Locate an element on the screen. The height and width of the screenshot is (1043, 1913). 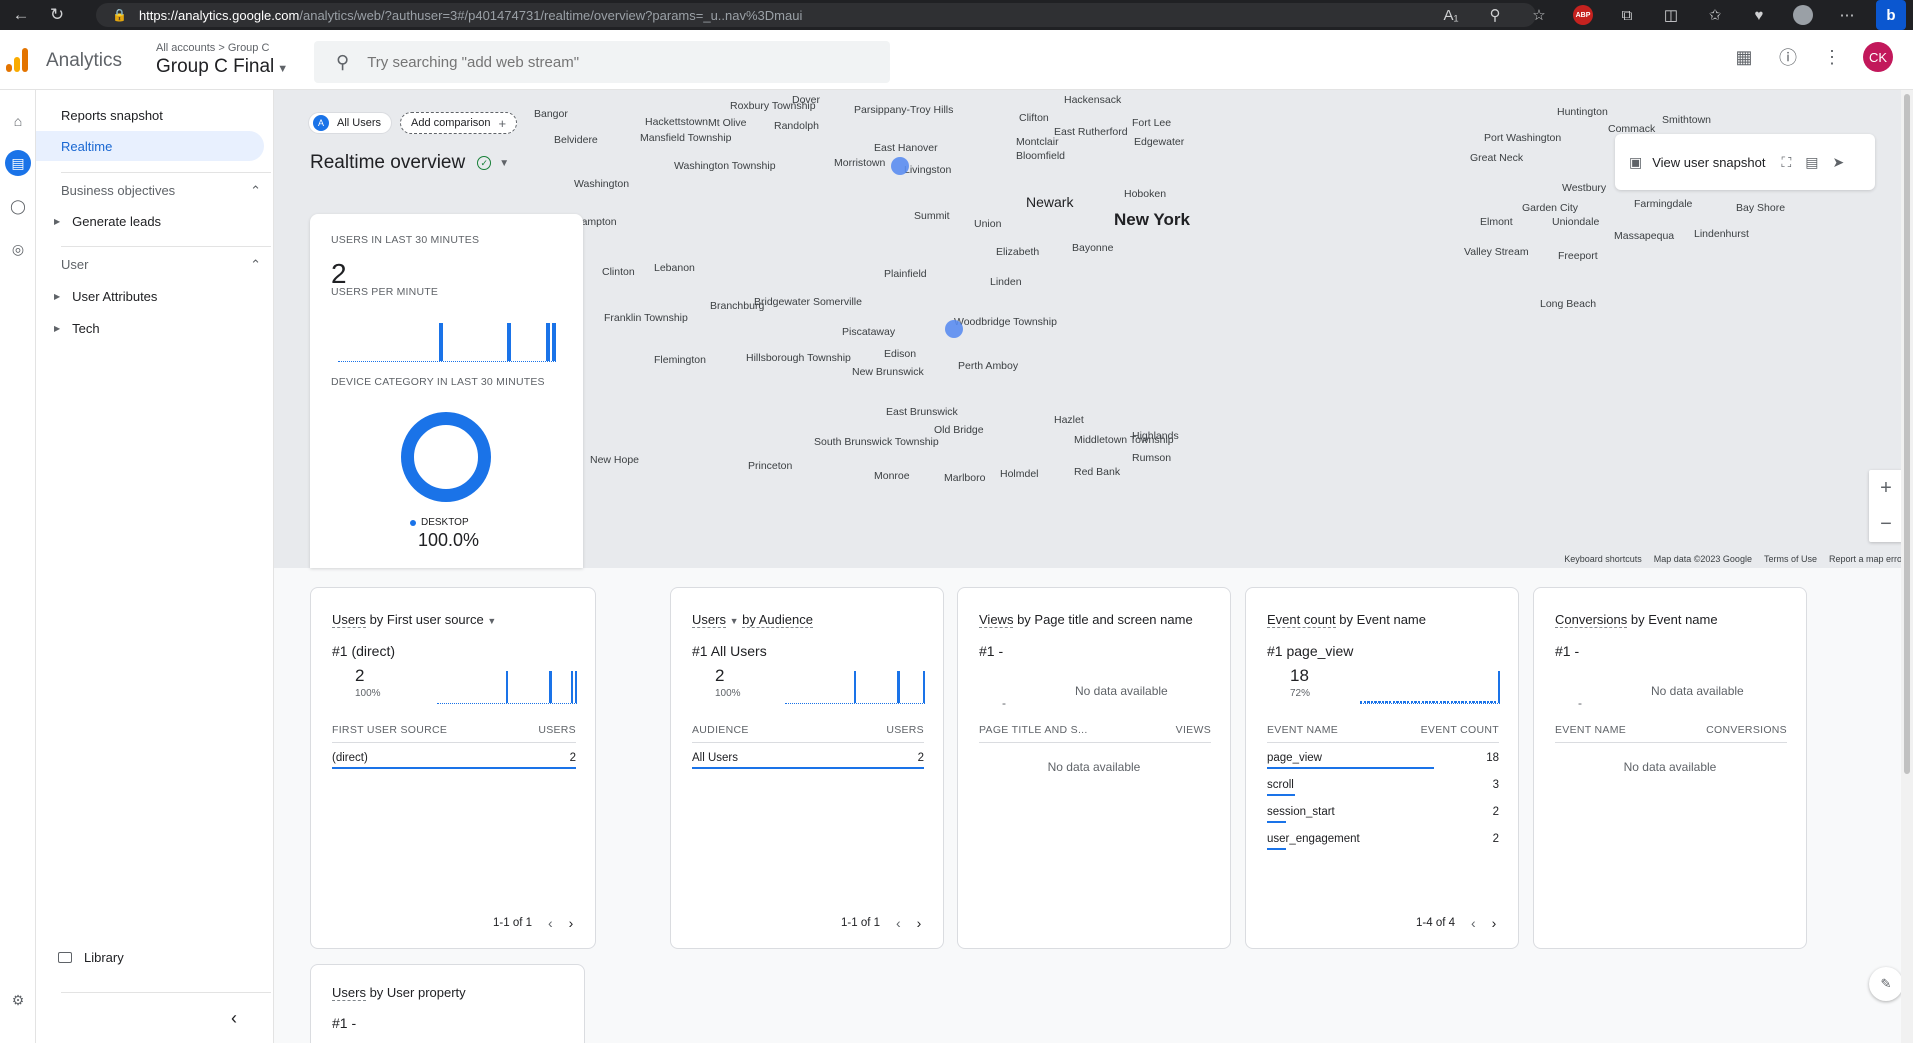
map-place-label: Monroe is located at coordinates (892, 476).